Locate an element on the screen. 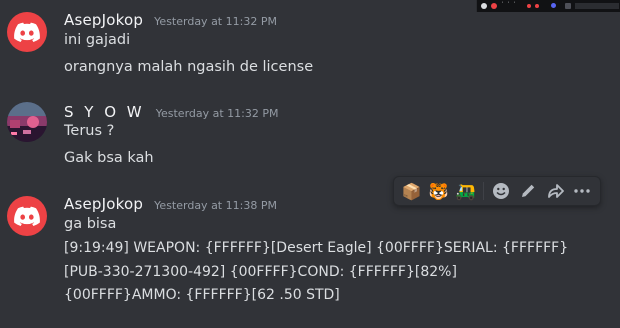 The height and width of the screenshot is (328, 620). toolbar-divider is located at coordinates (483, 191).